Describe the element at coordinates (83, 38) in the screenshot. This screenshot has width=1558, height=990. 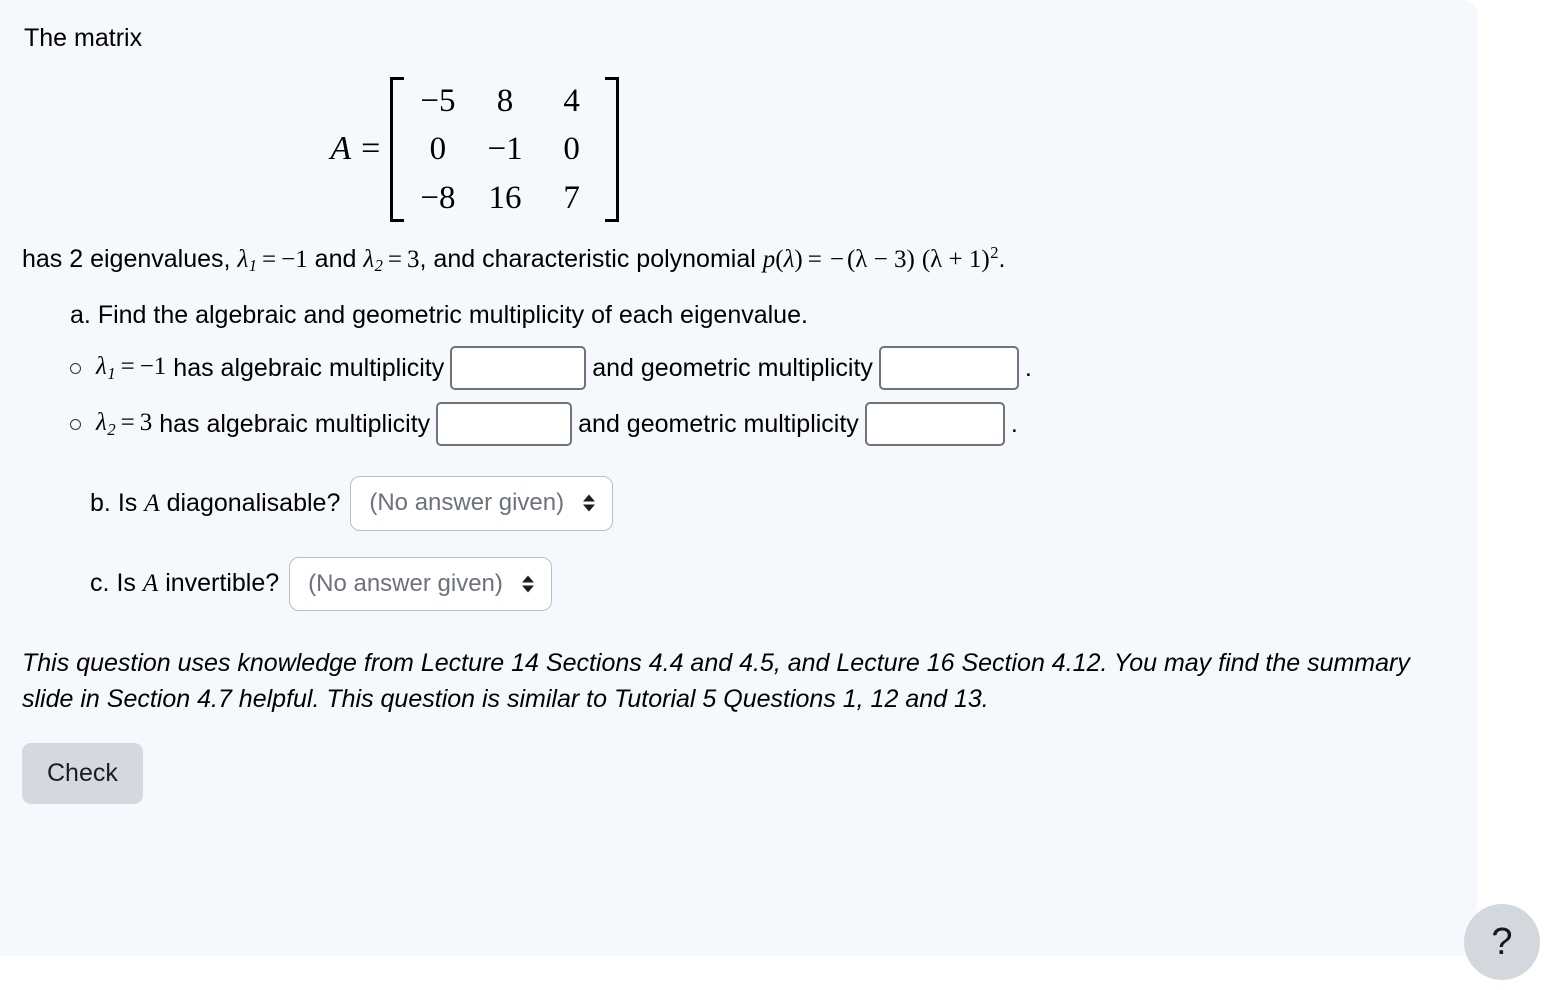
I see `intro-text: The matrix` at that location.